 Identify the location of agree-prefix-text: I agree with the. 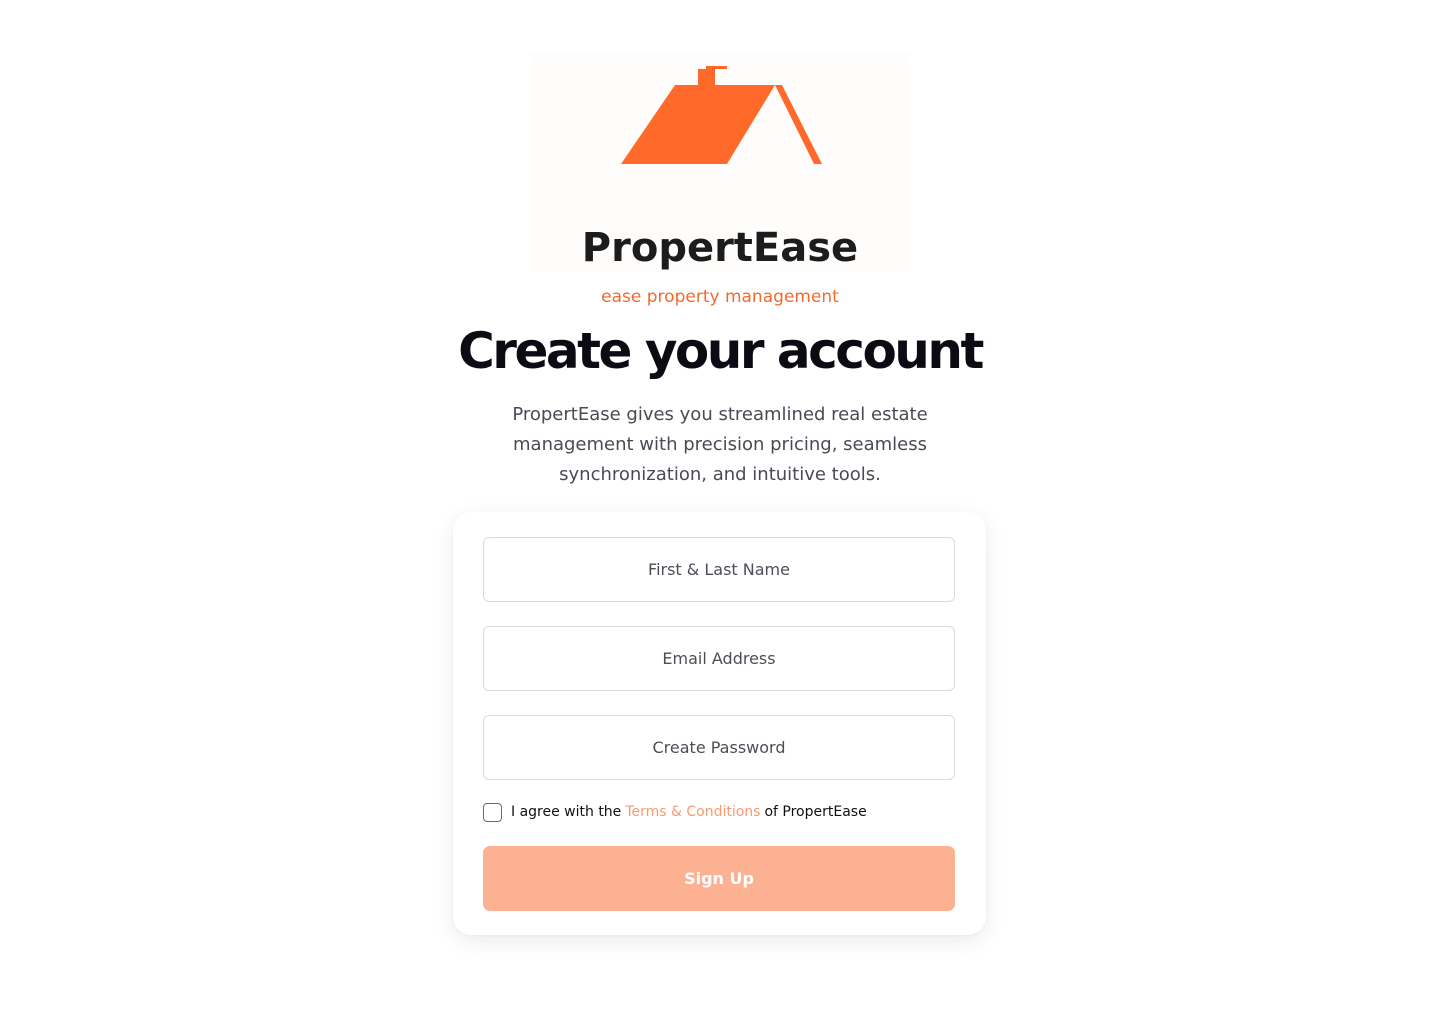
(566, 812).